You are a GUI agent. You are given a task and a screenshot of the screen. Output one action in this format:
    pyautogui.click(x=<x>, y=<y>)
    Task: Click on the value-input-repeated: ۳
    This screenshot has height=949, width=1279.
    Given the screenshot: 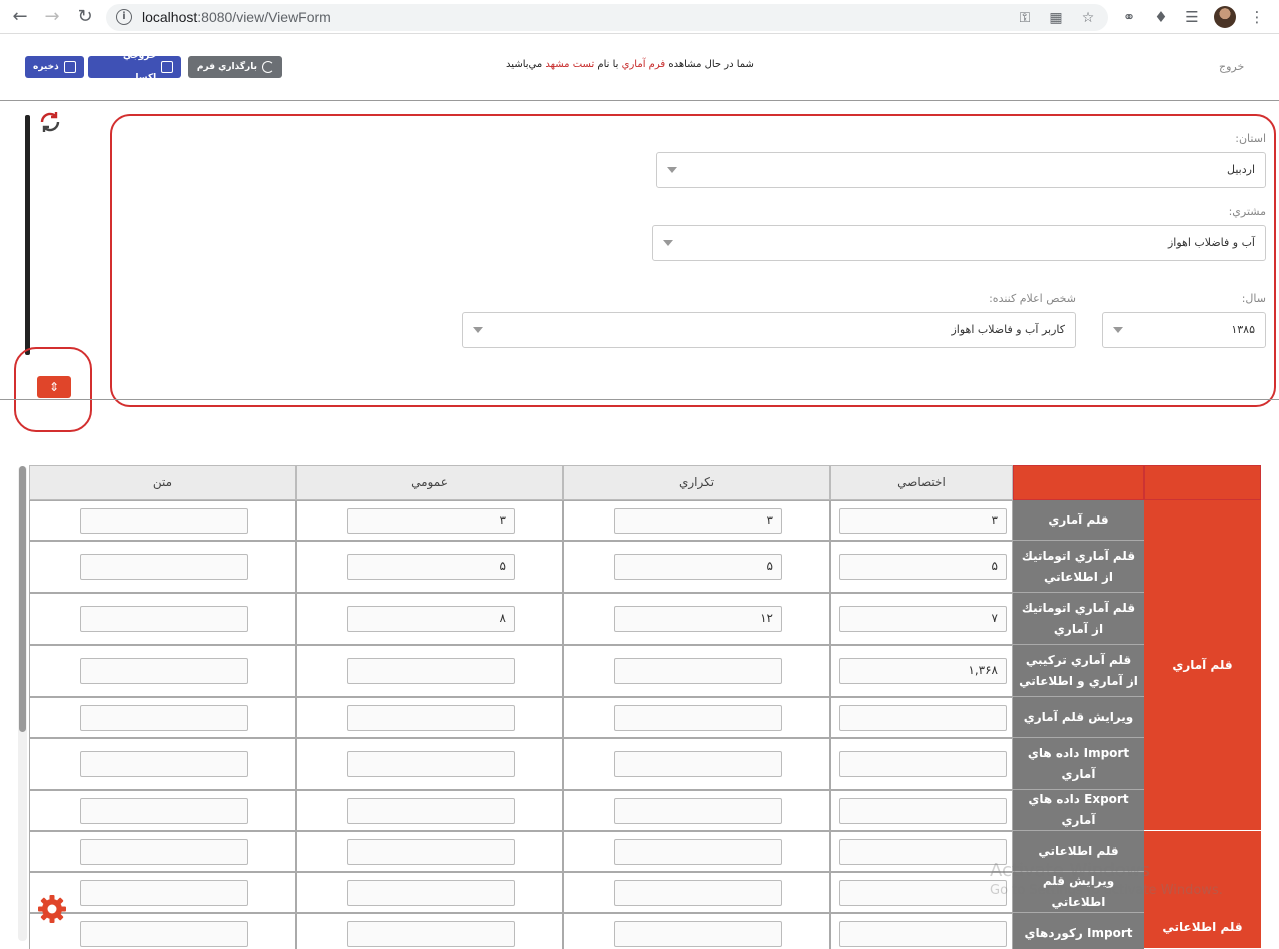 What is the action you would take?
    pyautogui.click(x=698, y=520)
    